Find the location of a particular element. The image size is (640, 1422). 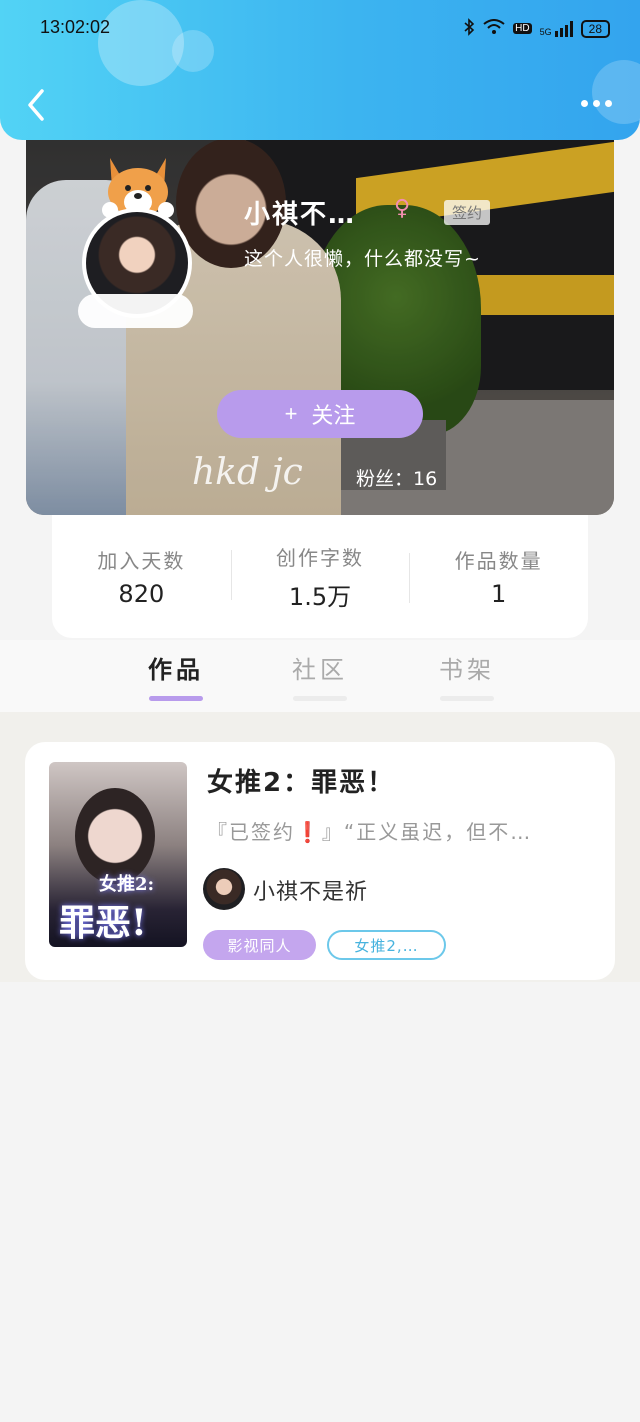

stat-value: 1.5万 is located at coordinates (320, 596).